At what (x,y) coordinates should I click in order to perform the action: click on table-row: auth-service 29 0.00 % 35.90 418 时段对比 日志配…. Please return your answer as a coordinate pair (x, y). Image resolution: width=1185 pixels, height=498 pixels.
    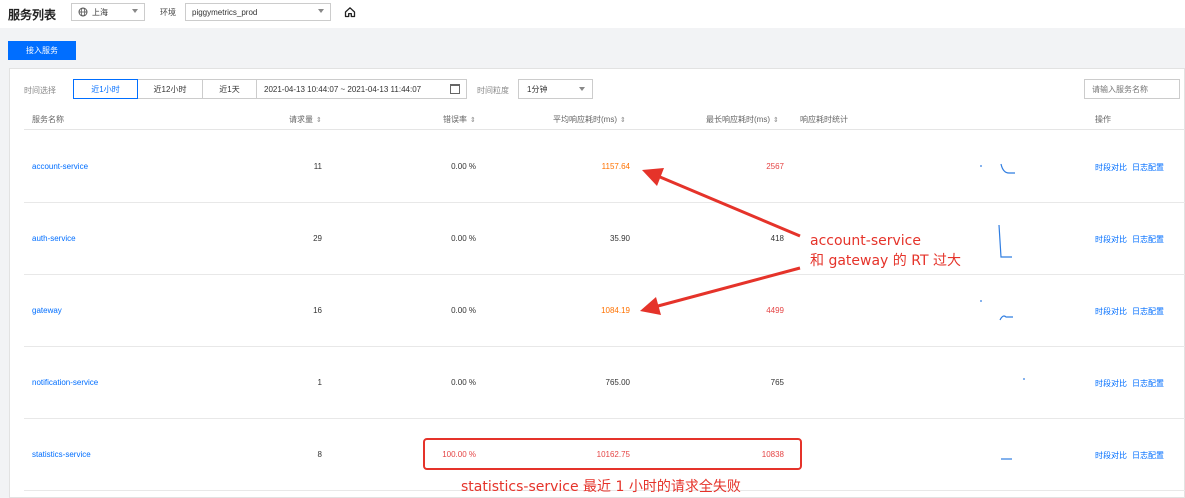
    Looking at the image, I should click on (604, 239).